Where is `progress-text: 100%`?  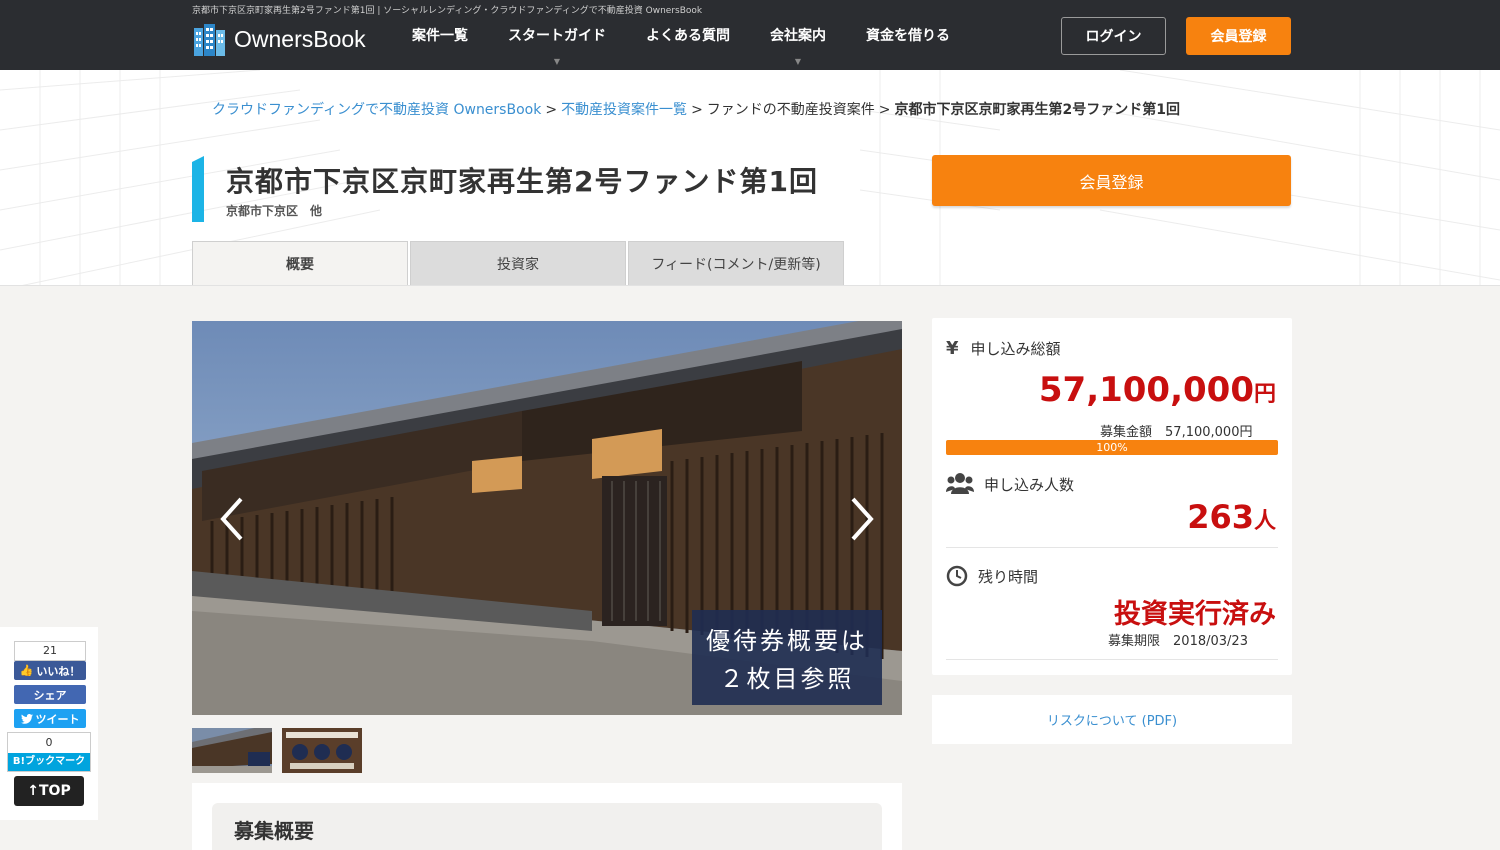 progress-text: 100% is located at coordinates (1112, 447).